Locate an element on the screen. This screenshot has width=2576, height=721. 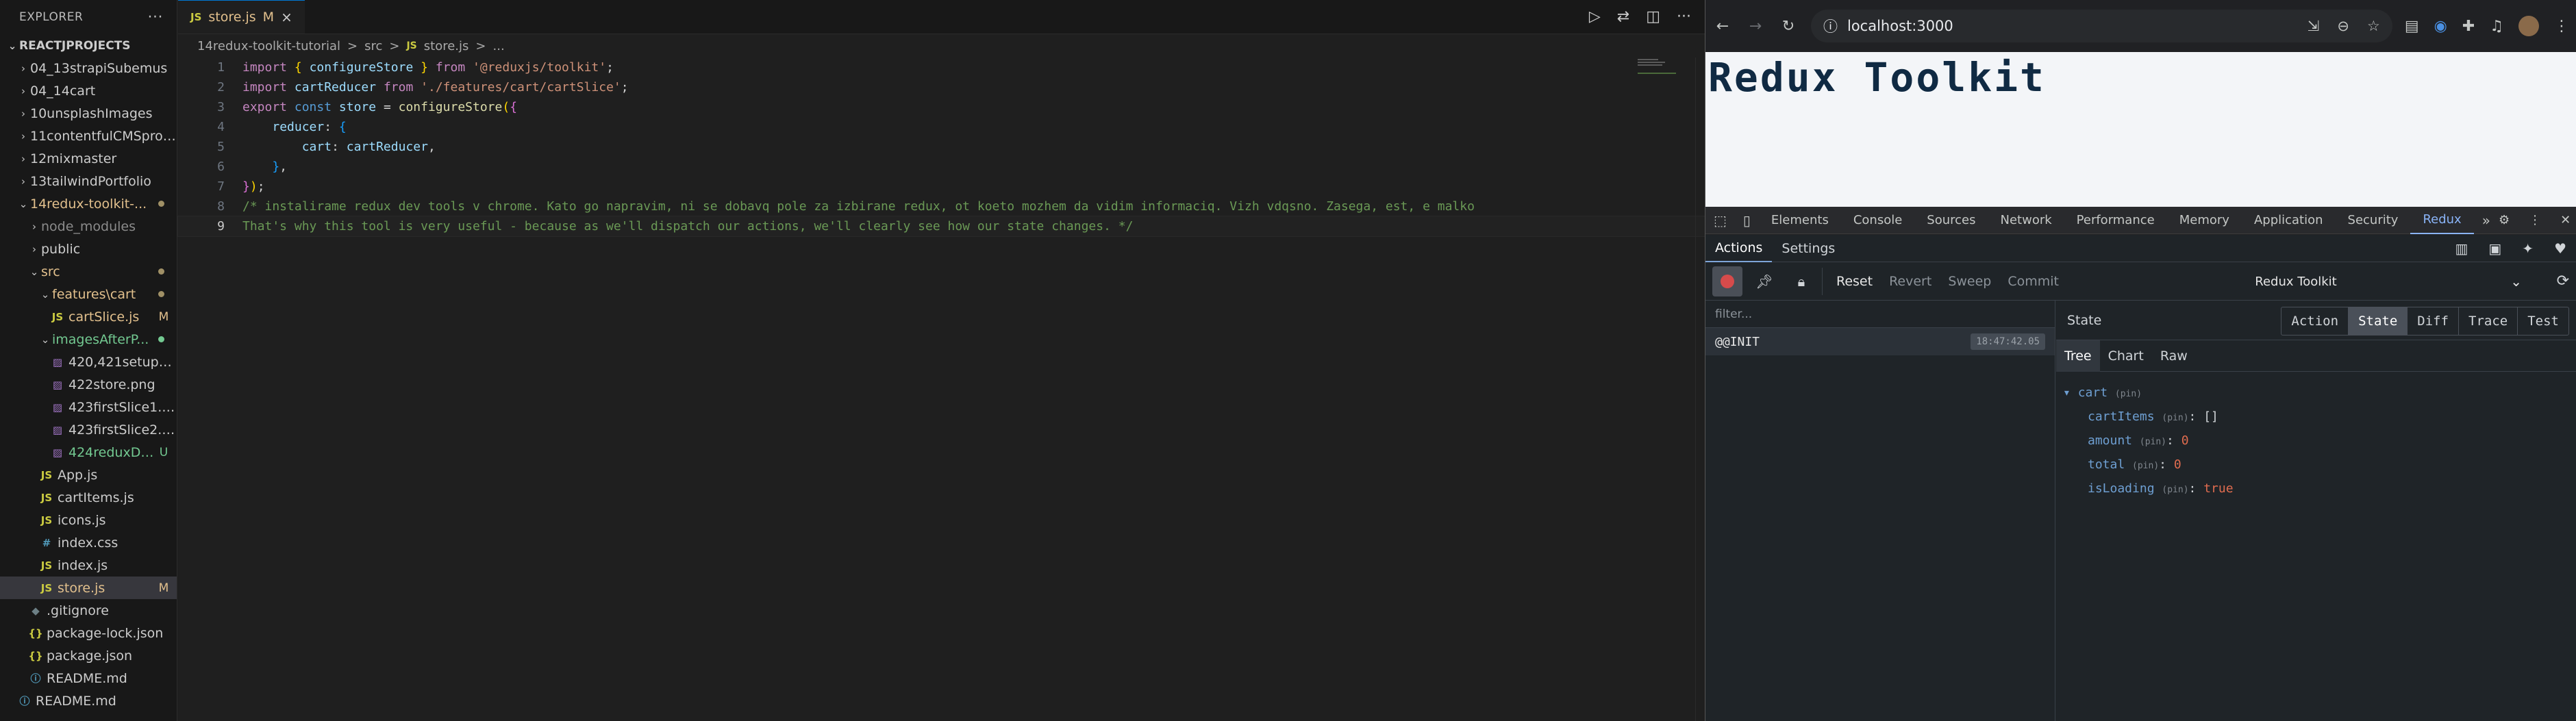
tab-application: Application is located at coordinates (2289, 221).